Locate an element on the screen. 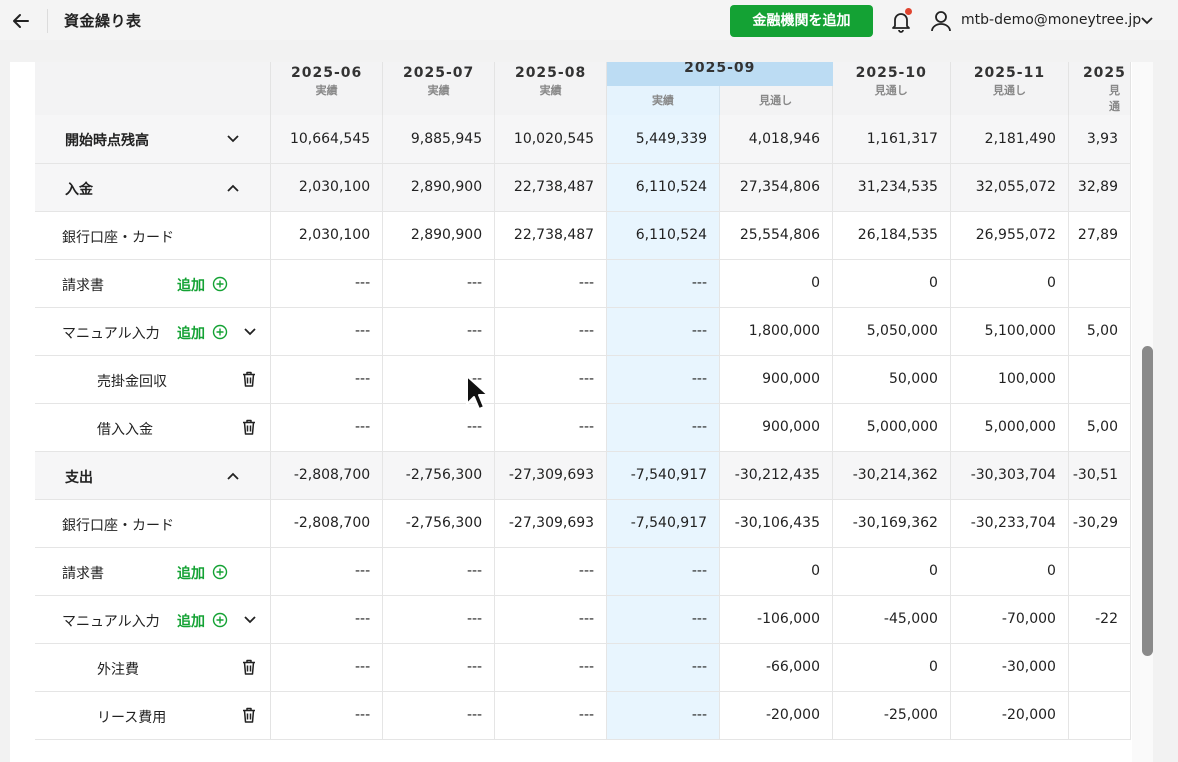  value-cell: -30,000 is located at coordinates (1009, 667).